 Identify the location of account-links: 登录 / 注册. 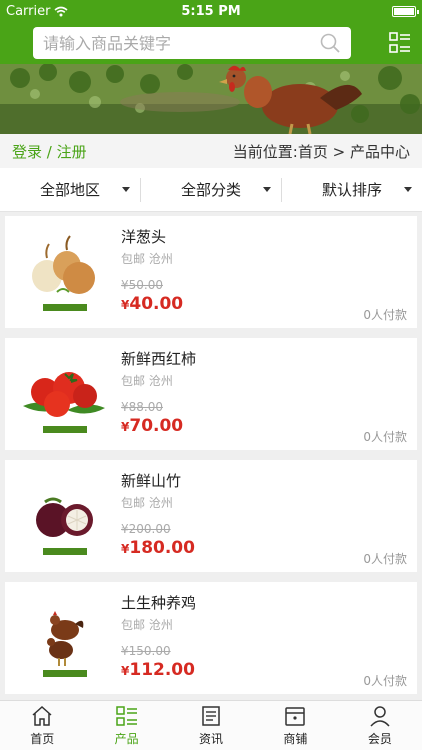
(49, 151).